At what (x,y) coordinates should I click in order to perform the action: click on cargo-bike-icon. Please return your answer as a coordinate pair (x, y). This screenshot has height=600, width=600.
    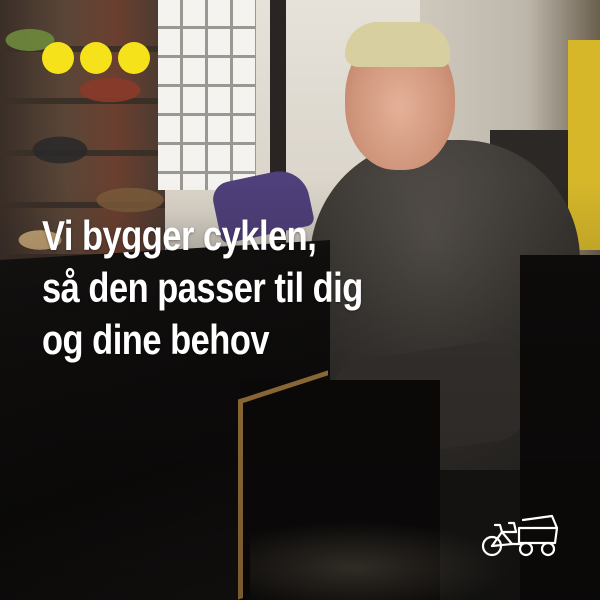
    Looking at the image, I should click on (520, 535).